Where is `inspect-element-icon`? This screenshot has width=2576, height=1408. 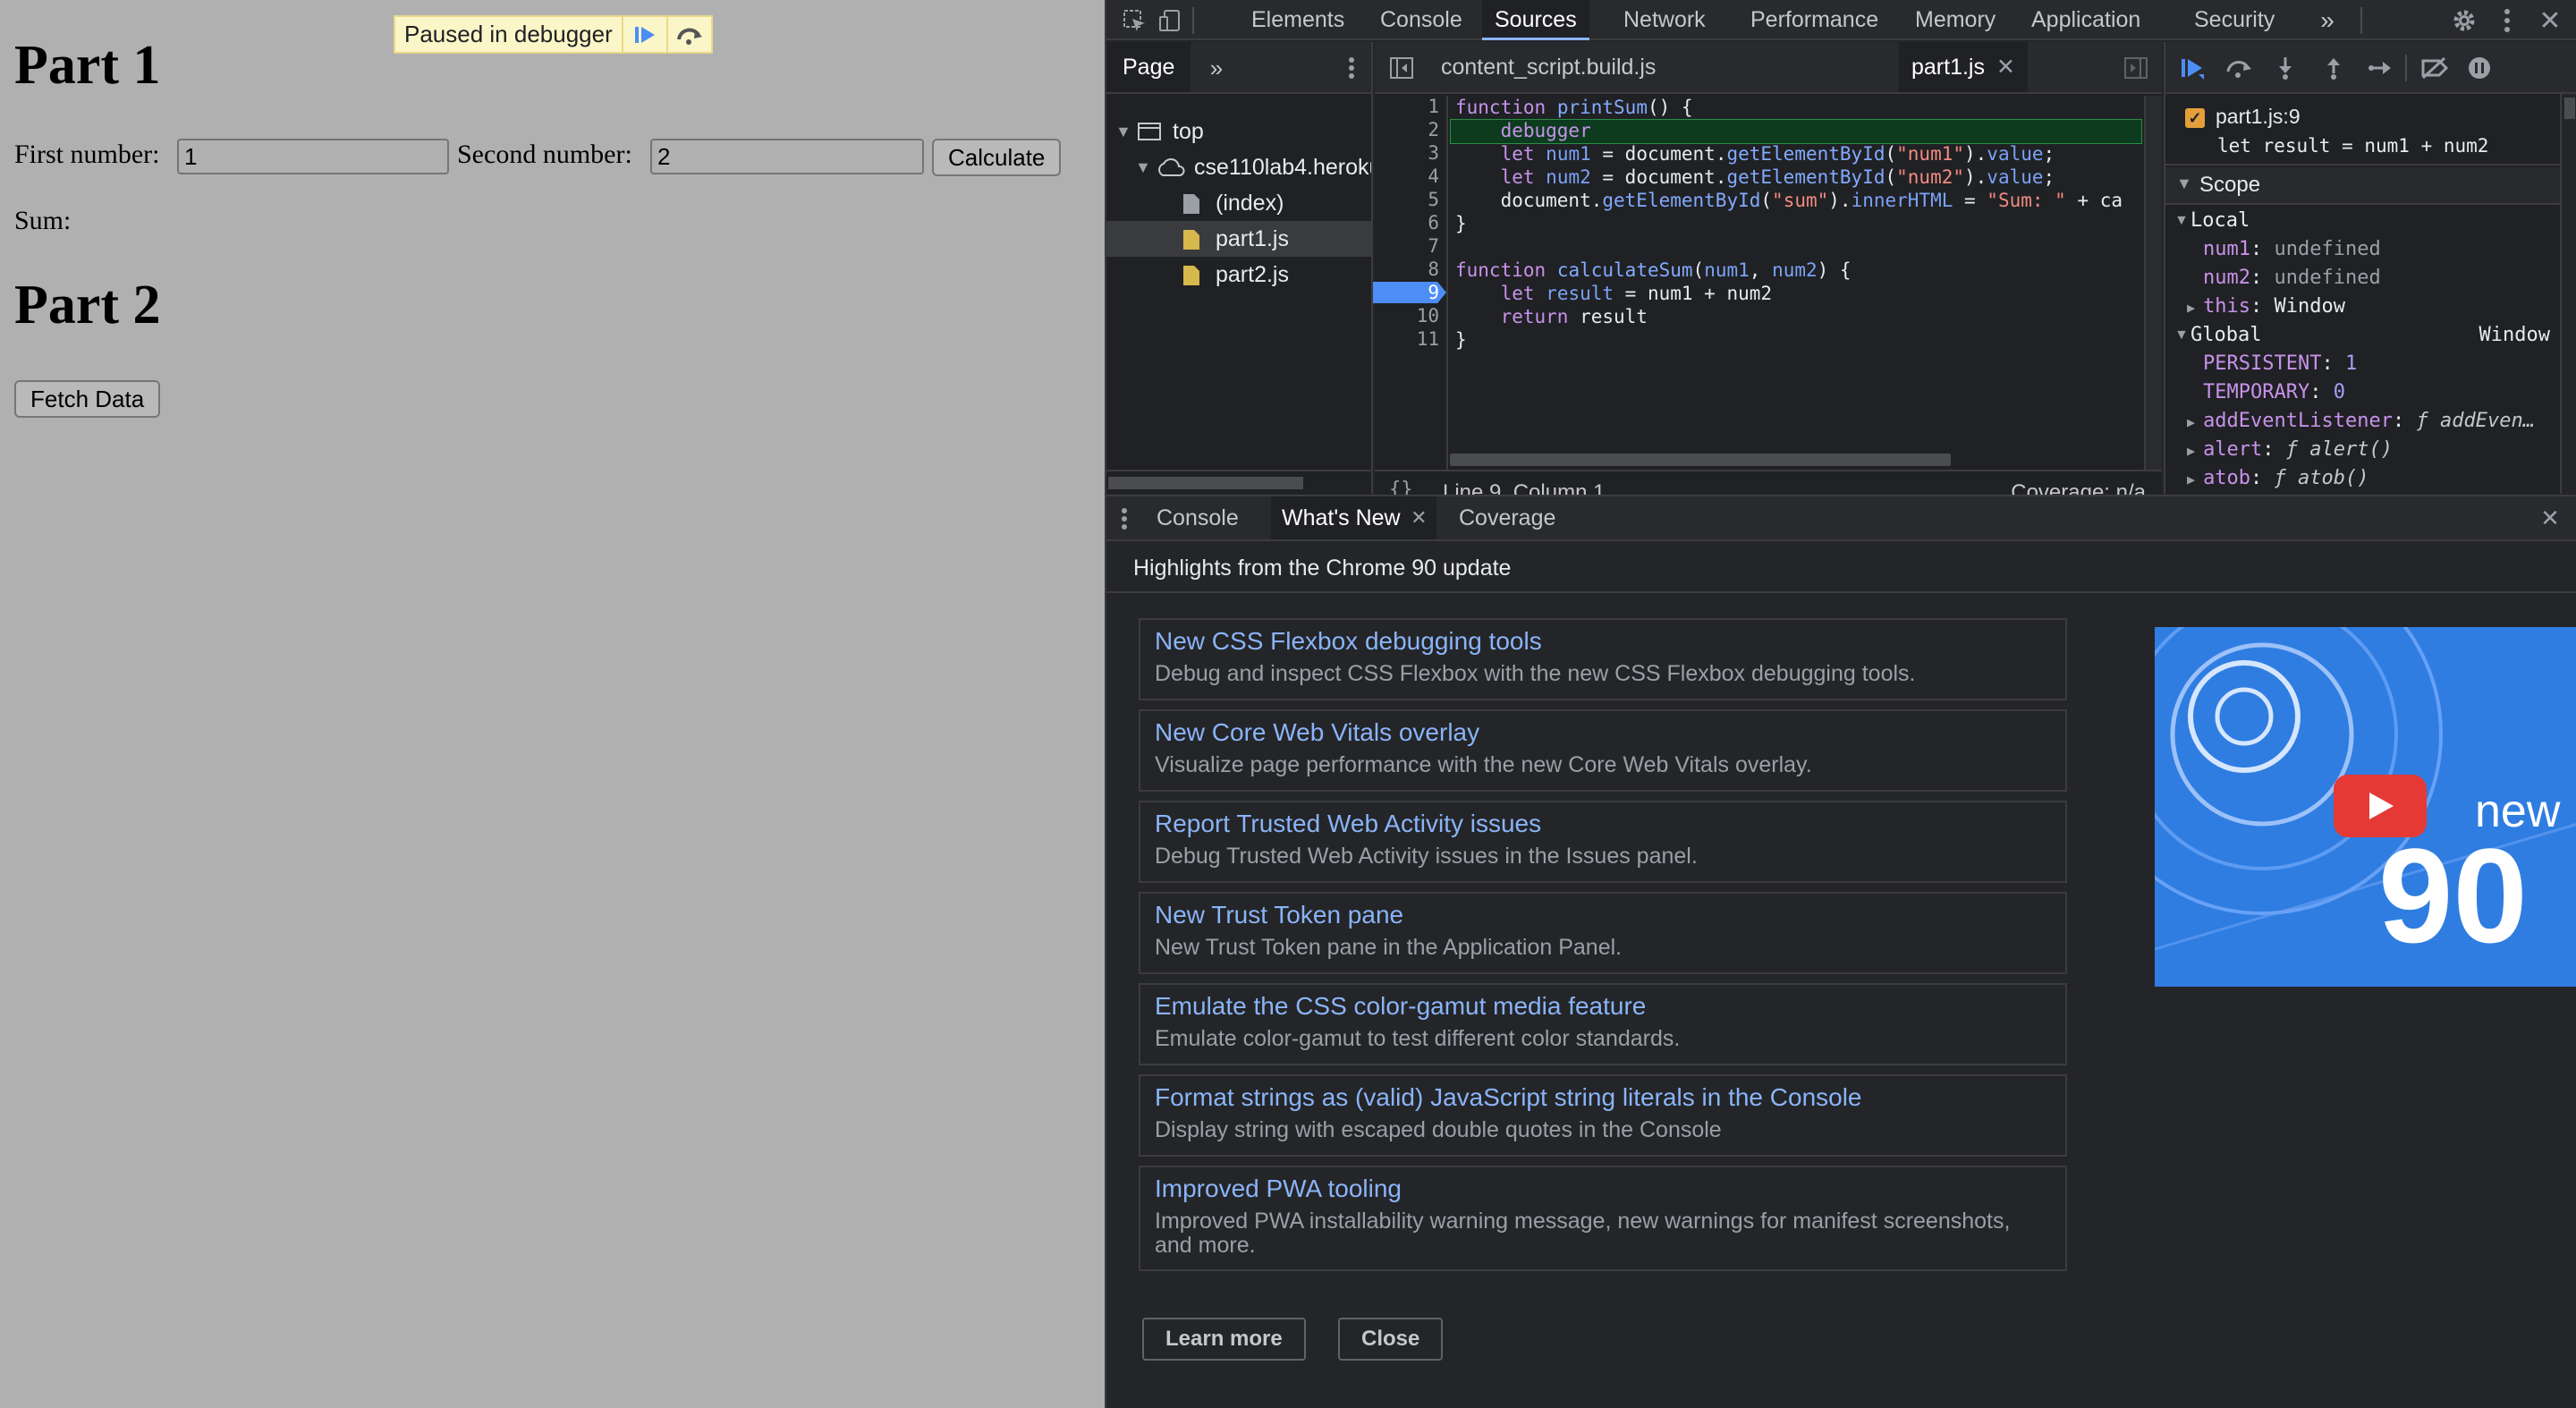
inspect-element-icon is located at coordinates (1134, 20).